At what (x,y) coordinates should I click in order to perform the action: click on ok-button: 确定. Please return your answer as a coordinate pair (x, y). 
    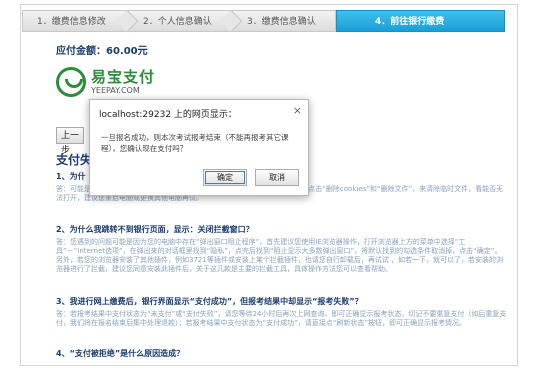
    Looking at the image, I should click on (225, 177).